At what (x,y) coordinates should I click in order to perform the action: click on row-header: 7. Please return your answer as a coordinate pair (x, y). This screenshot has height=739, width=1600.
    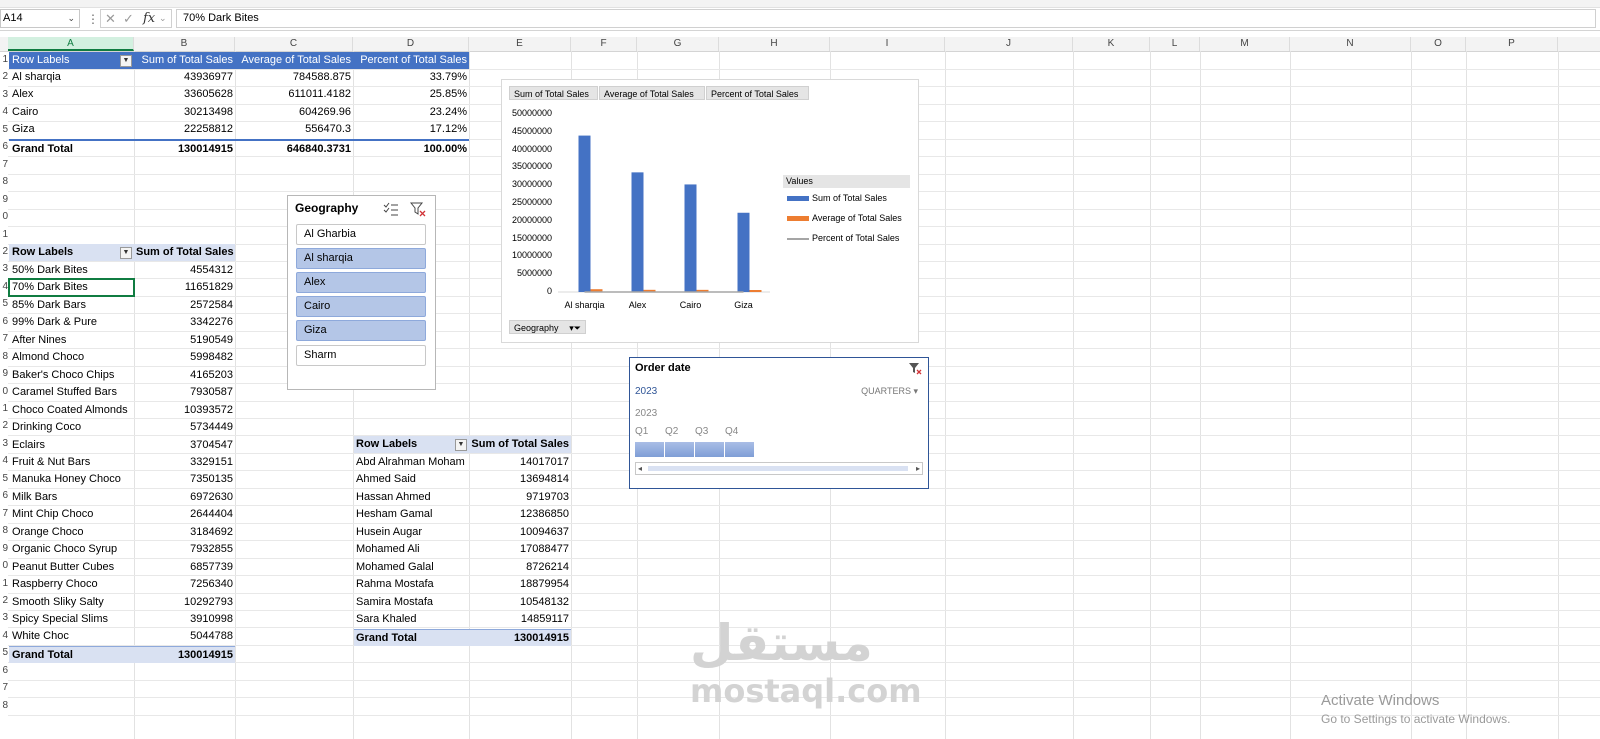
    Looking at the image, I should click on (4, 338).